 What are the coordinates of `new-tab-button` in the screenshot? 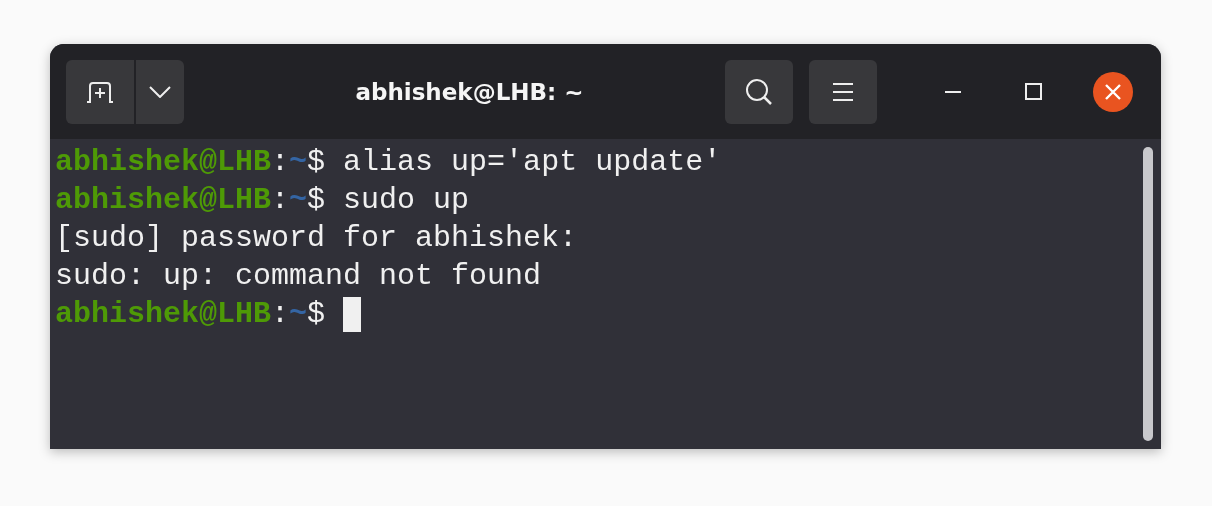 It's located at (100, 91).